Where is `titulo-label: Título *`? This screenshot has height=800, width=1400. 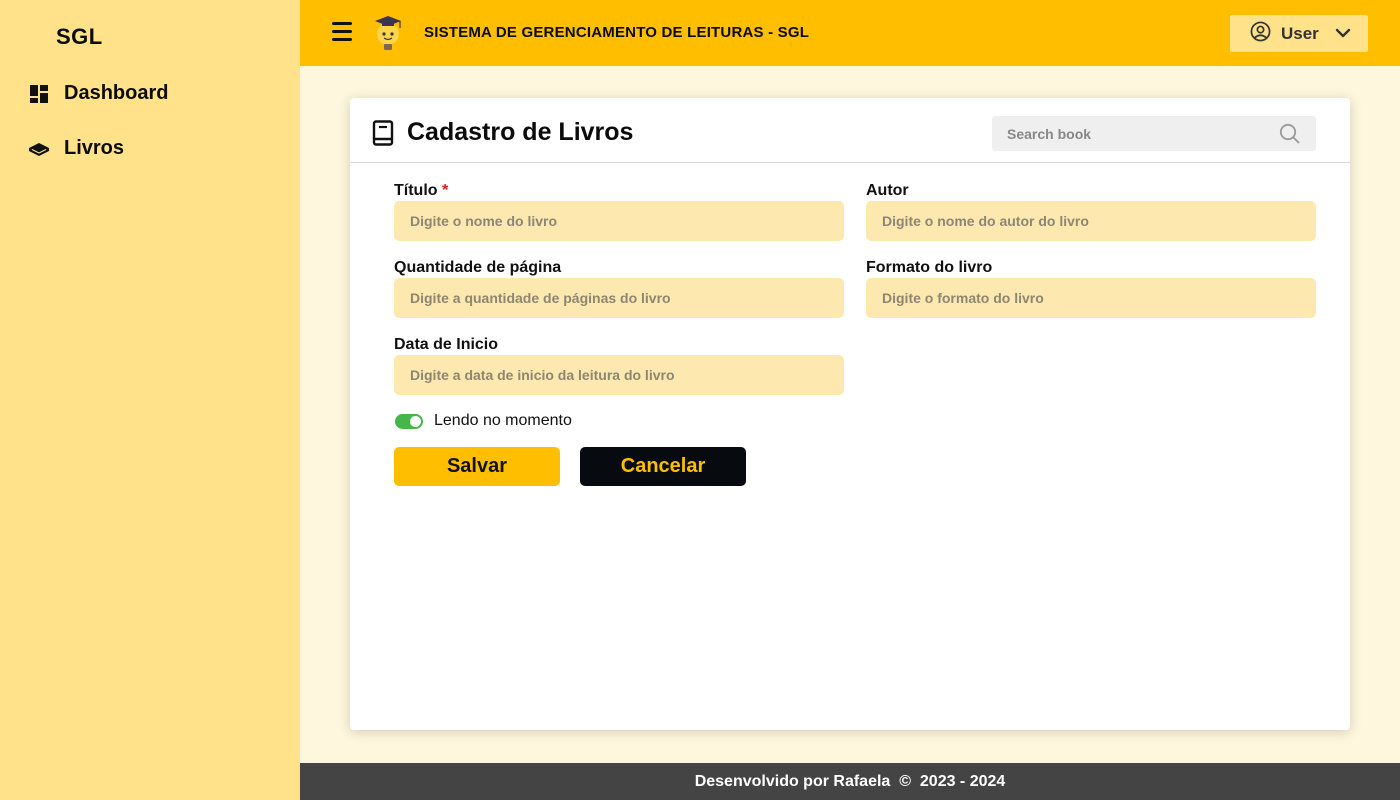
titulo-label: Título * is located at coordinates (421, 191).